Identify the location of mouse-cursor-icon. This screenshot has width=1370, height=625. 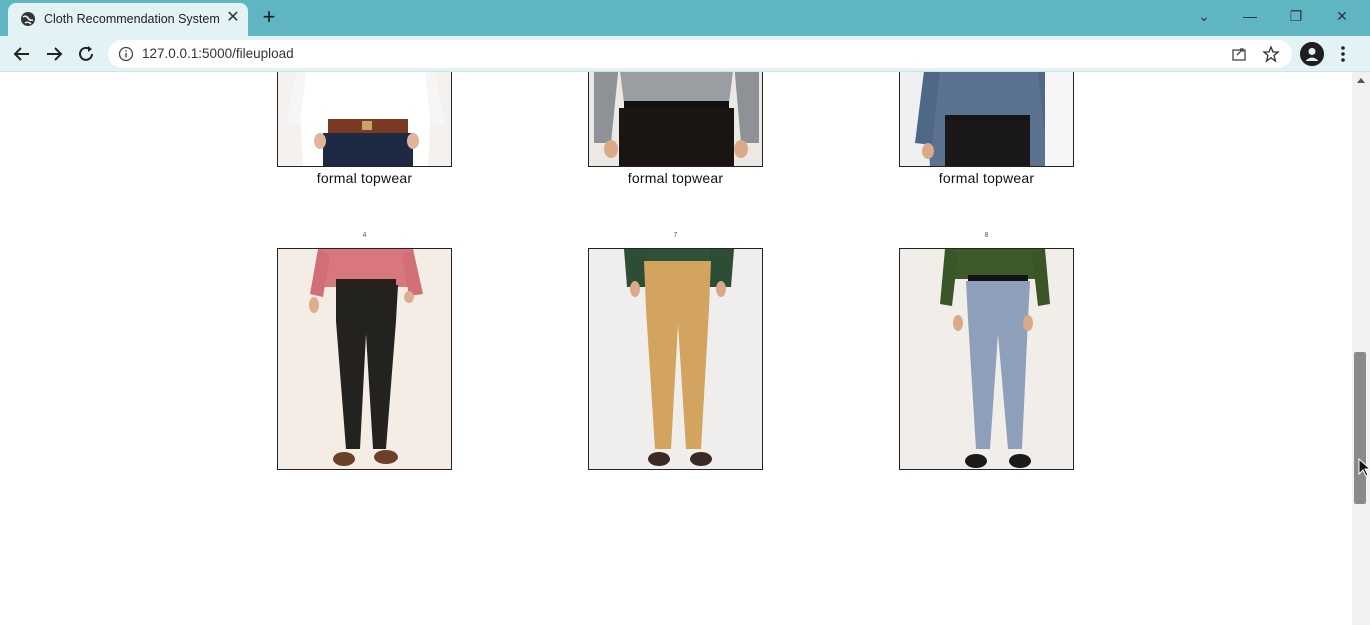
(1364, 467).